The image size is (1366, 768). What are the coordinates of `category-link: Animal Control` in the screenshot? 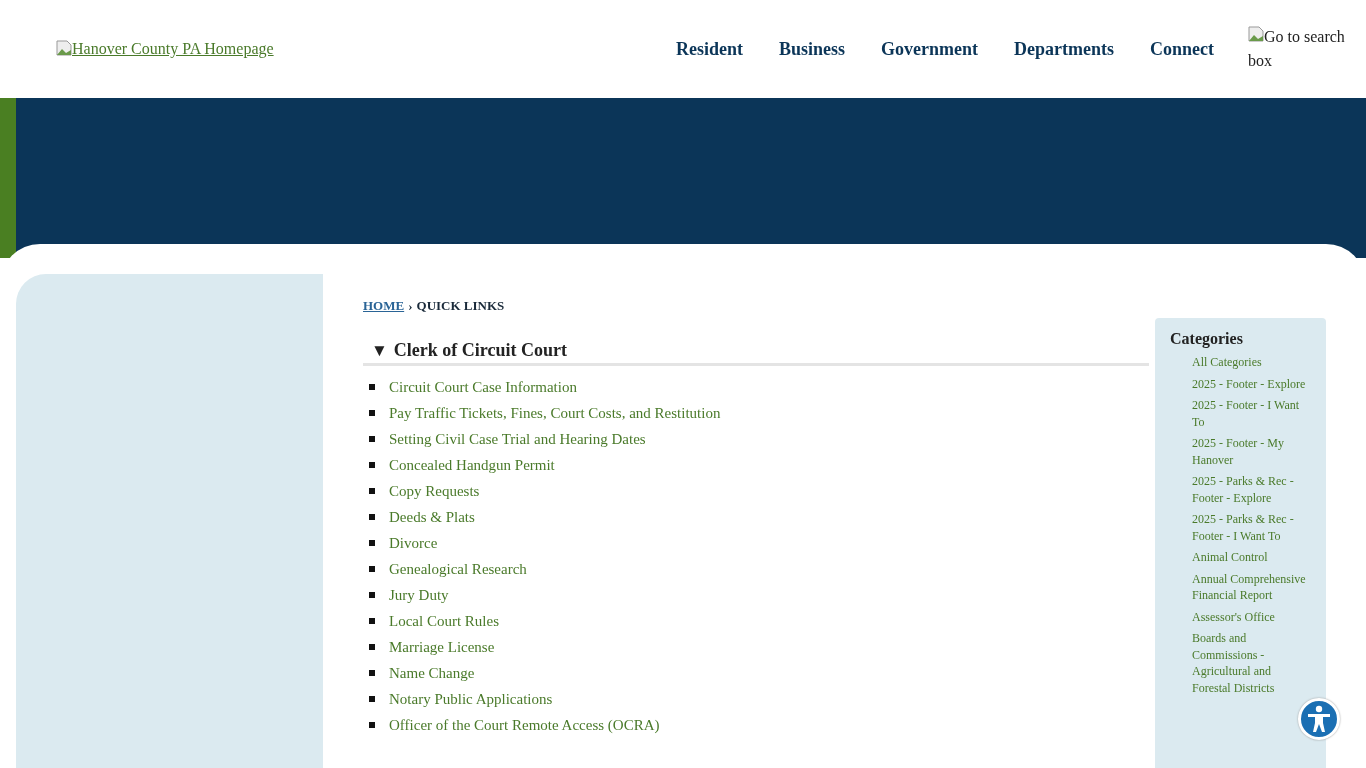 It's located at (1252, 557).